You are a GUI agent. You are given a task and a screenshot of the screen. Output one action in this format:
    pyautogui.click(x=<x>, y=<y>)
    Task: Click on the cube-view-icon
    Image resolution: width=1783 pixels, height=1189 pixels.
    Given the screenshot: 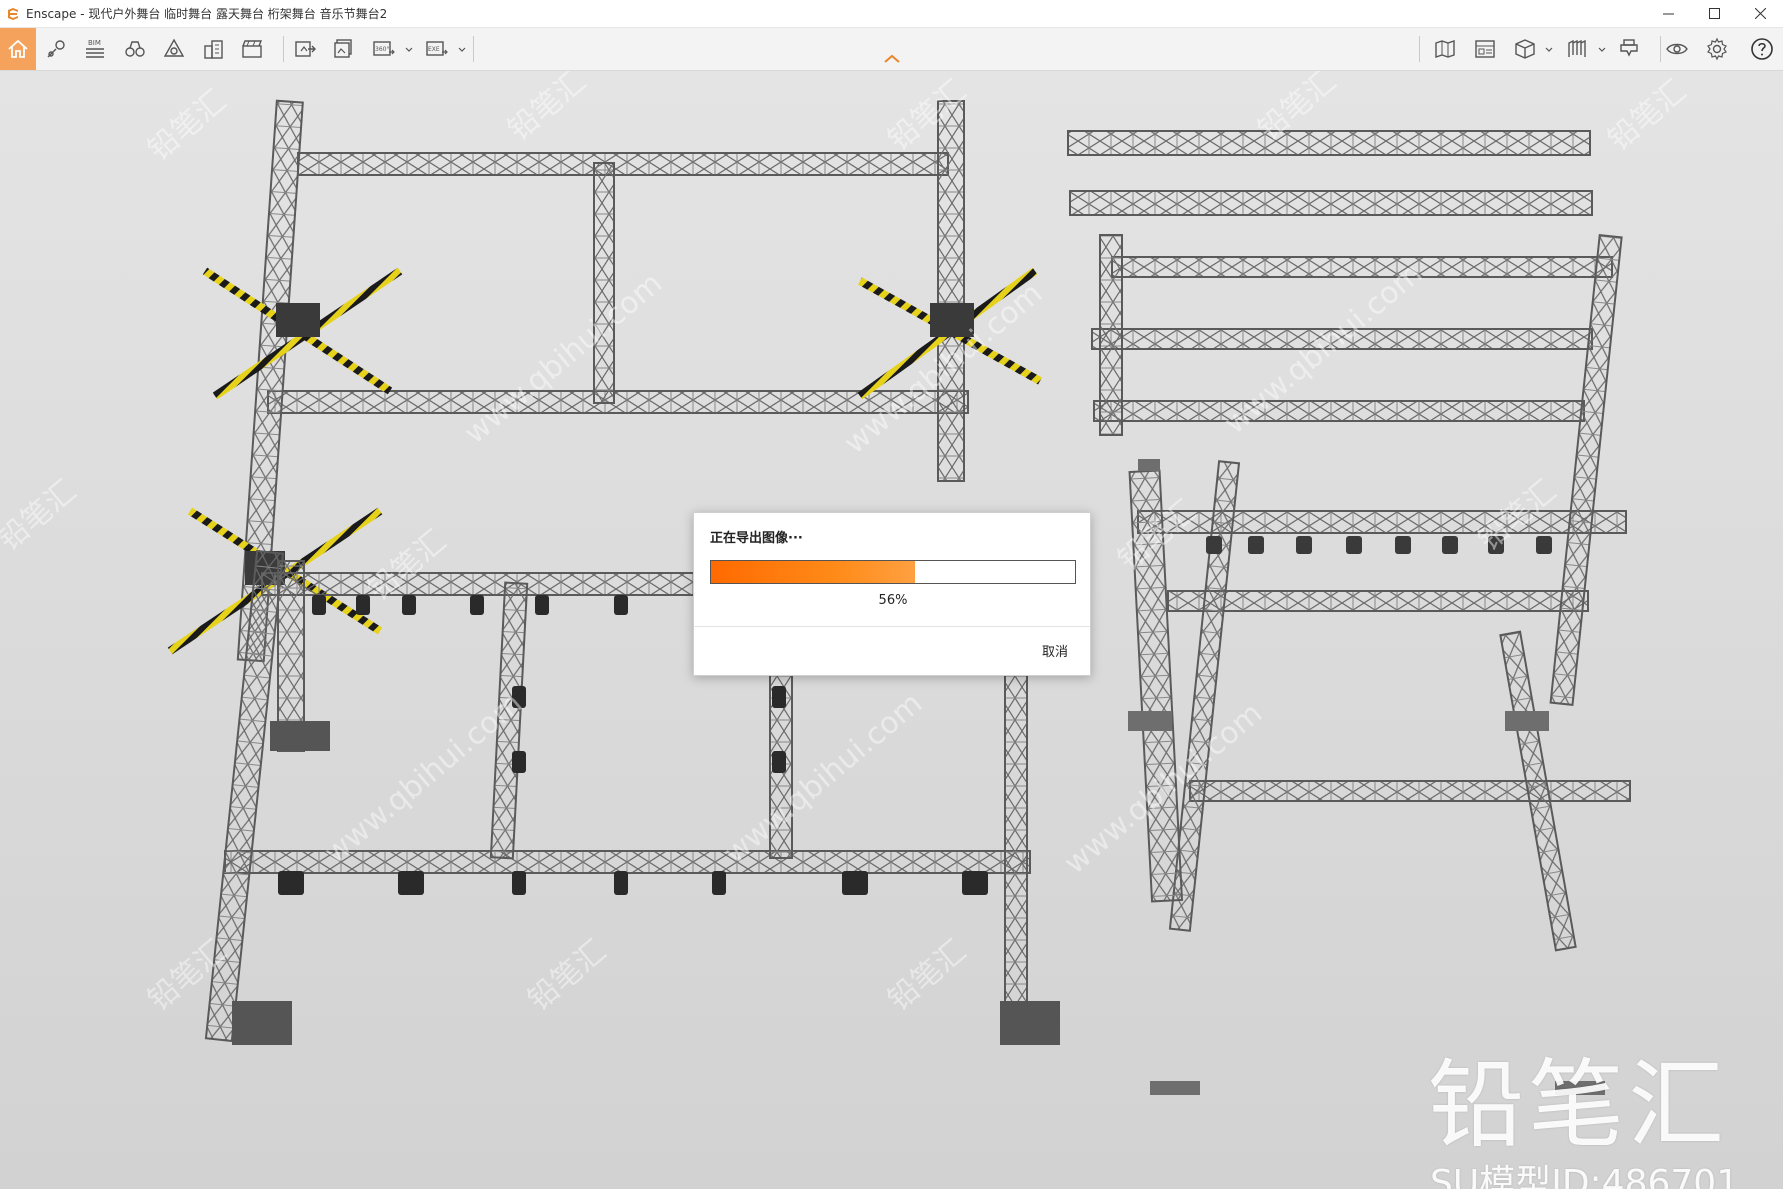 What is the action you would take?
    pyautogui.click(x=1525, y=49)
    